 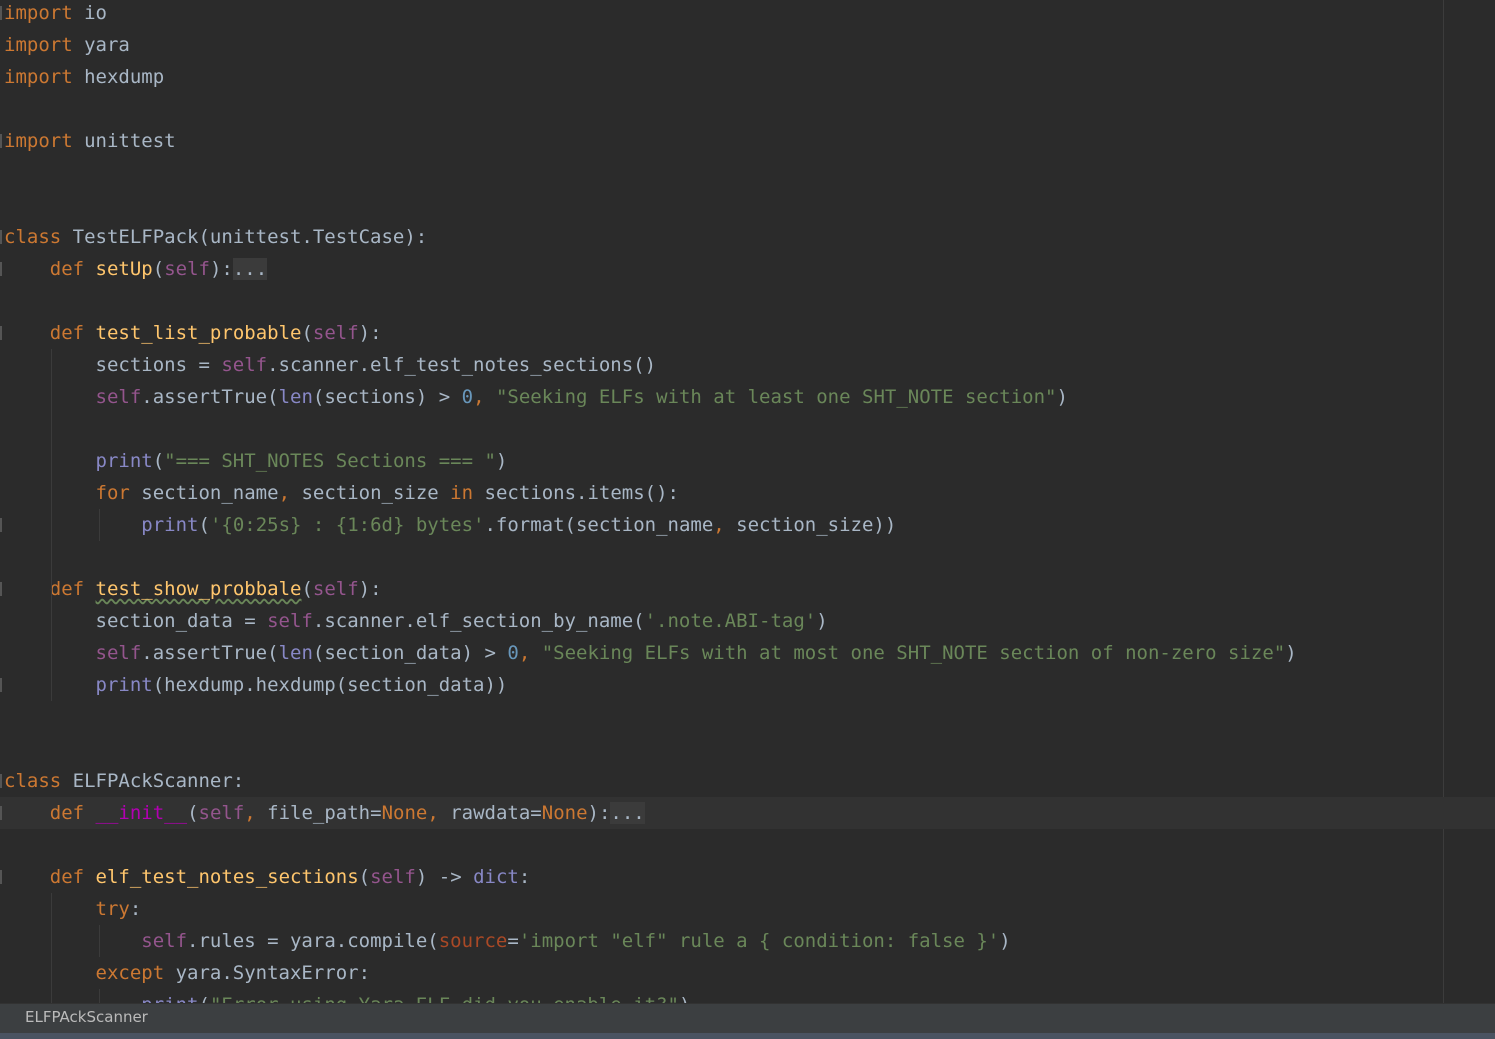 What do you see at coordinates (747, 77) in the screenshot?
I see `code-line: import hexdump` at bounding box center [747, 77].